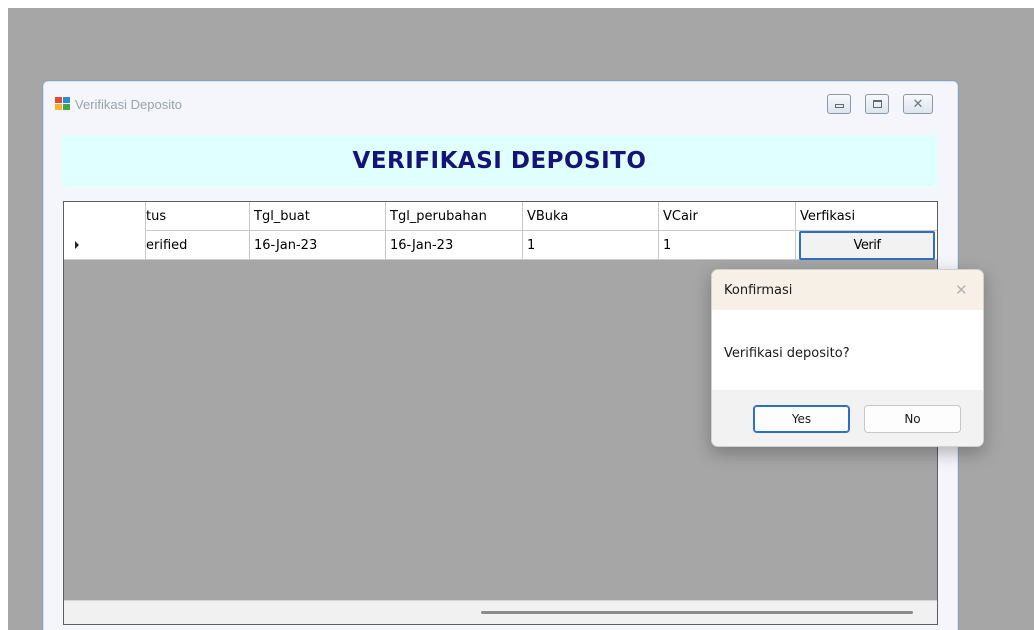 The image size is (1034, 630). I want to click on column-header-tgl-perubahan: Tgl_perubahan, so click(454, 216).